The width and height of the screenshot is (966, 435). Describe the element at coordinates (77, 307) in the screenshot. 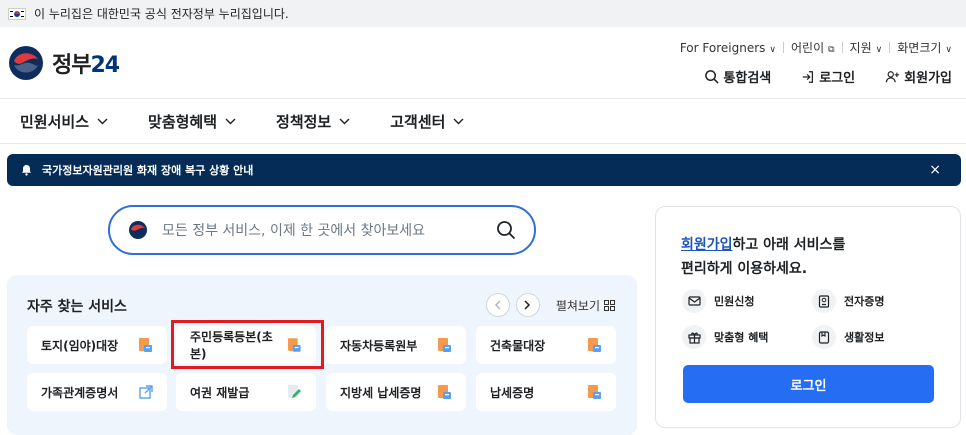

I see `frequent-services-title: 자주 찾는 서비스` at that location.